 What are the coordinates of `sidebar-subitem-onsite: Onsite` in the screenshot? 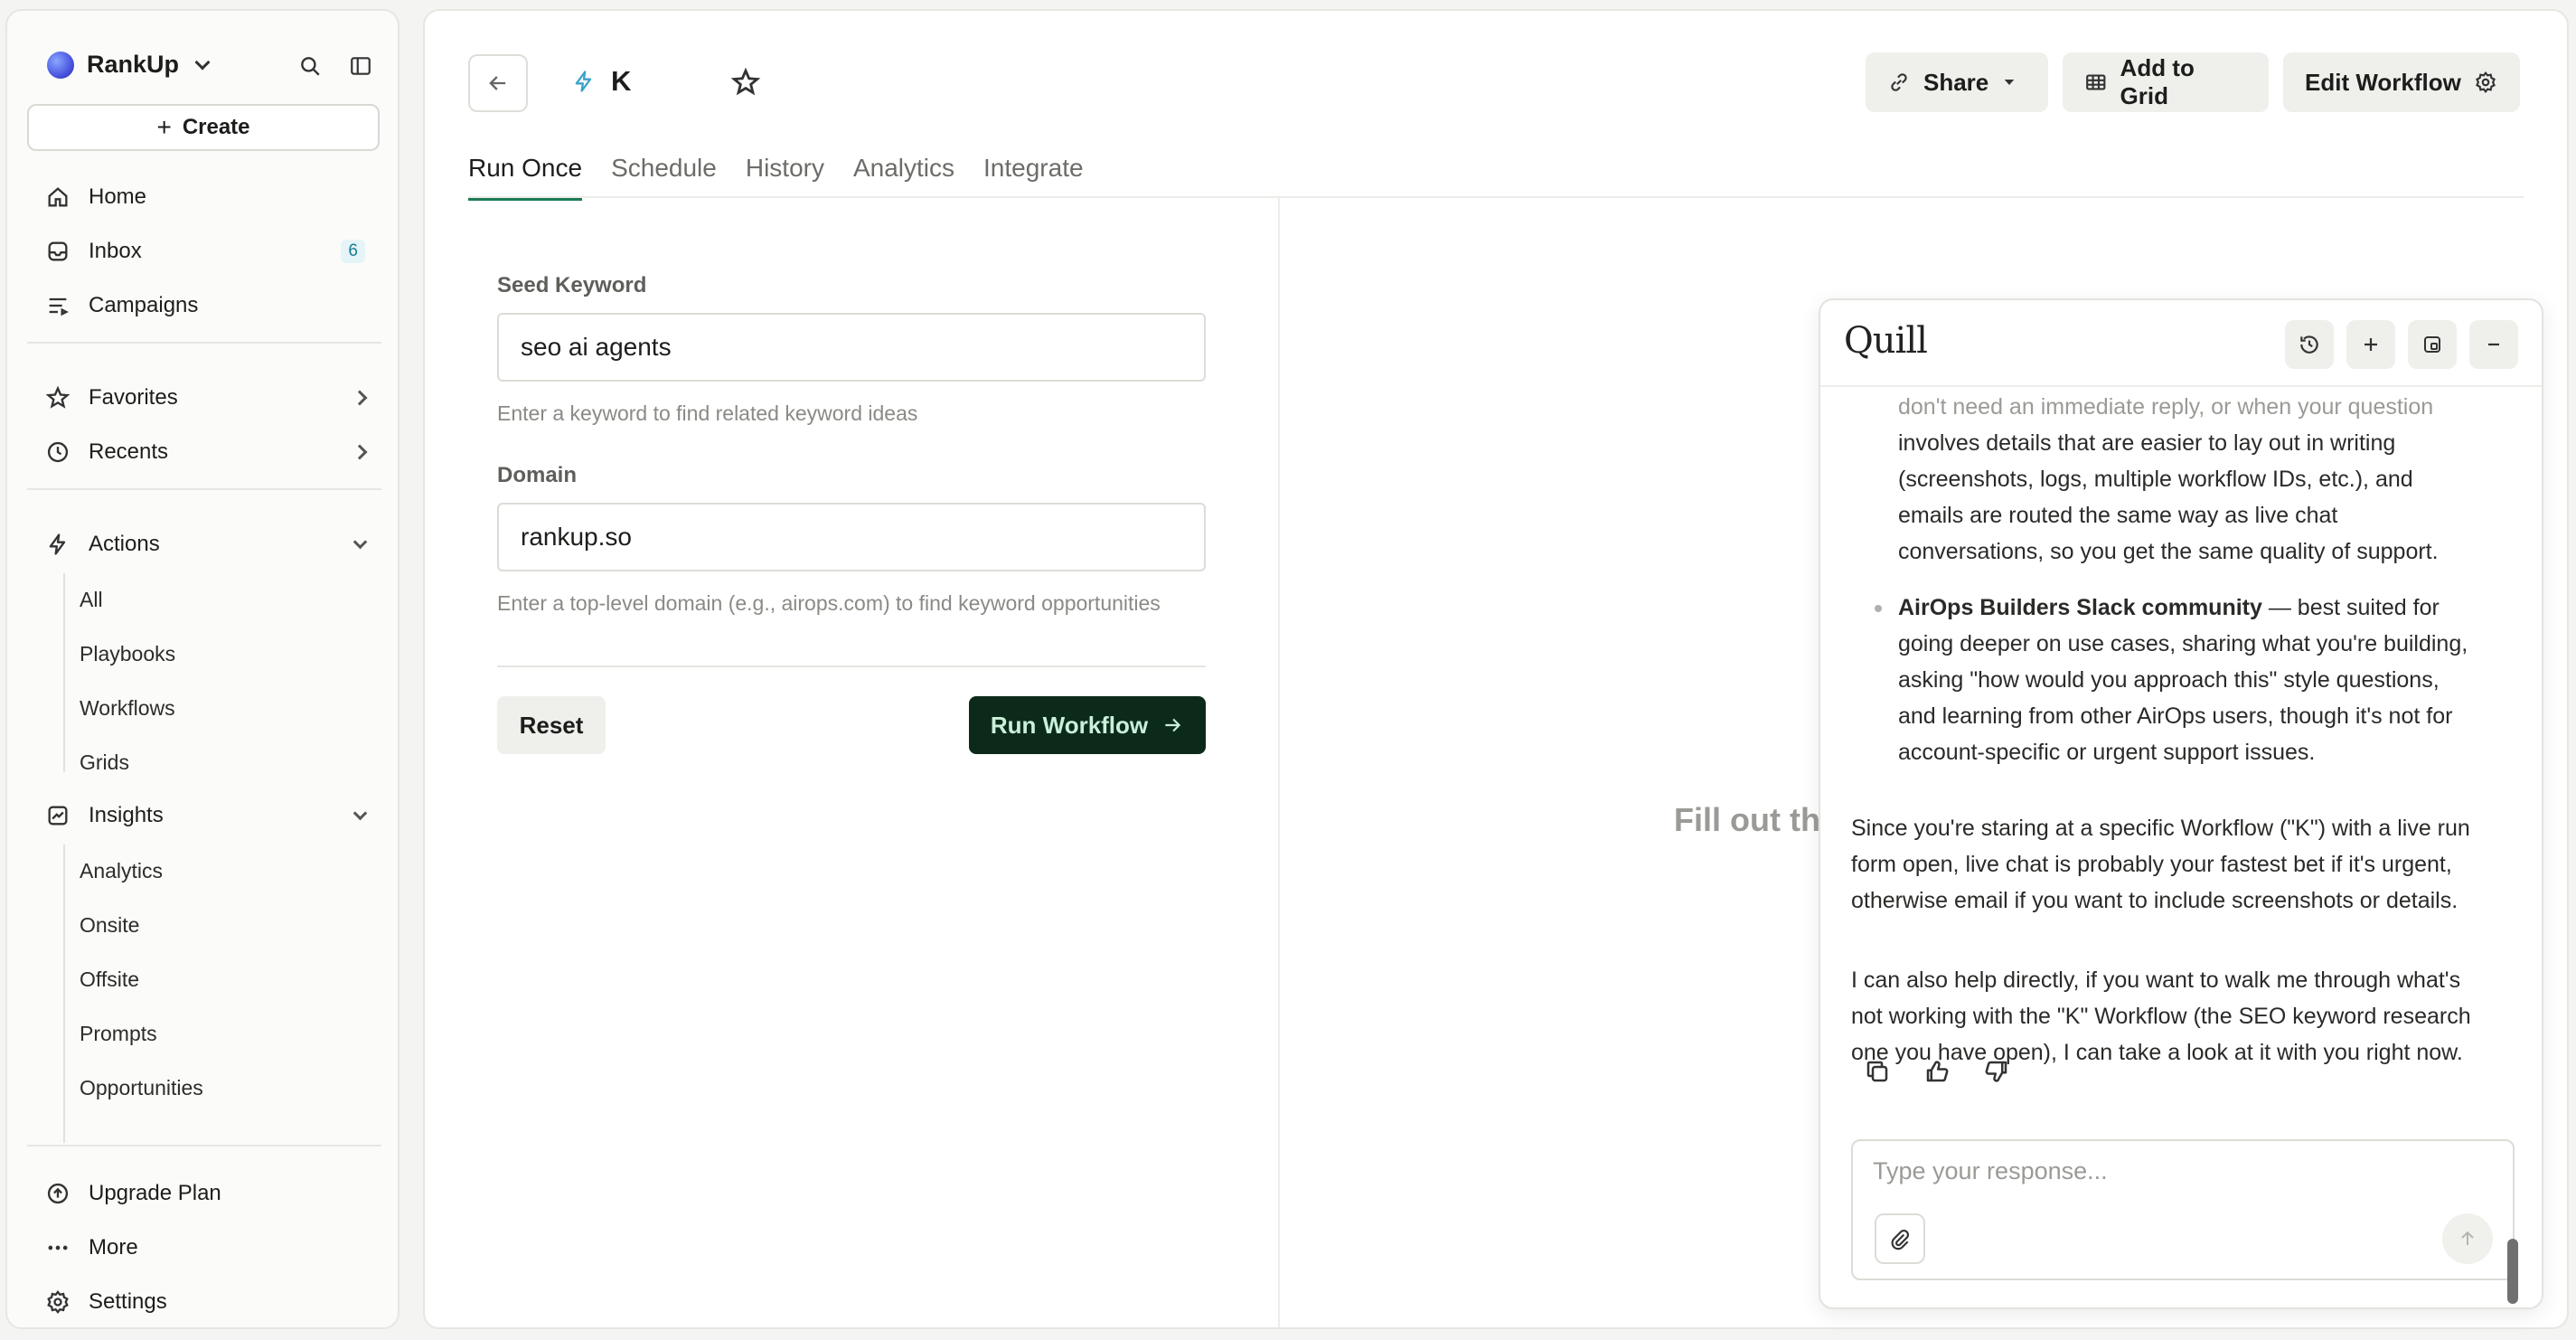 It's located at (110, 925).